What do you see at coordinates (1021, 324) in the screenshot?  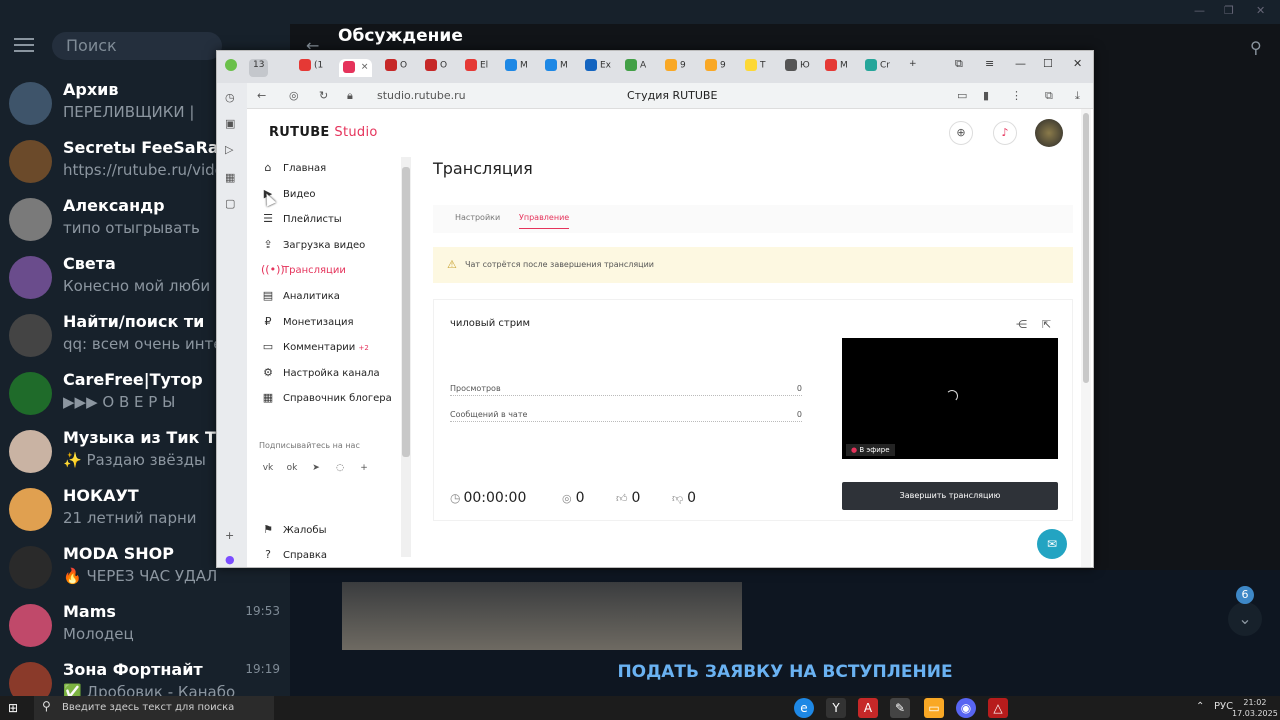 I see `share-icon: ⋲` at bounding box center [1021, 324].